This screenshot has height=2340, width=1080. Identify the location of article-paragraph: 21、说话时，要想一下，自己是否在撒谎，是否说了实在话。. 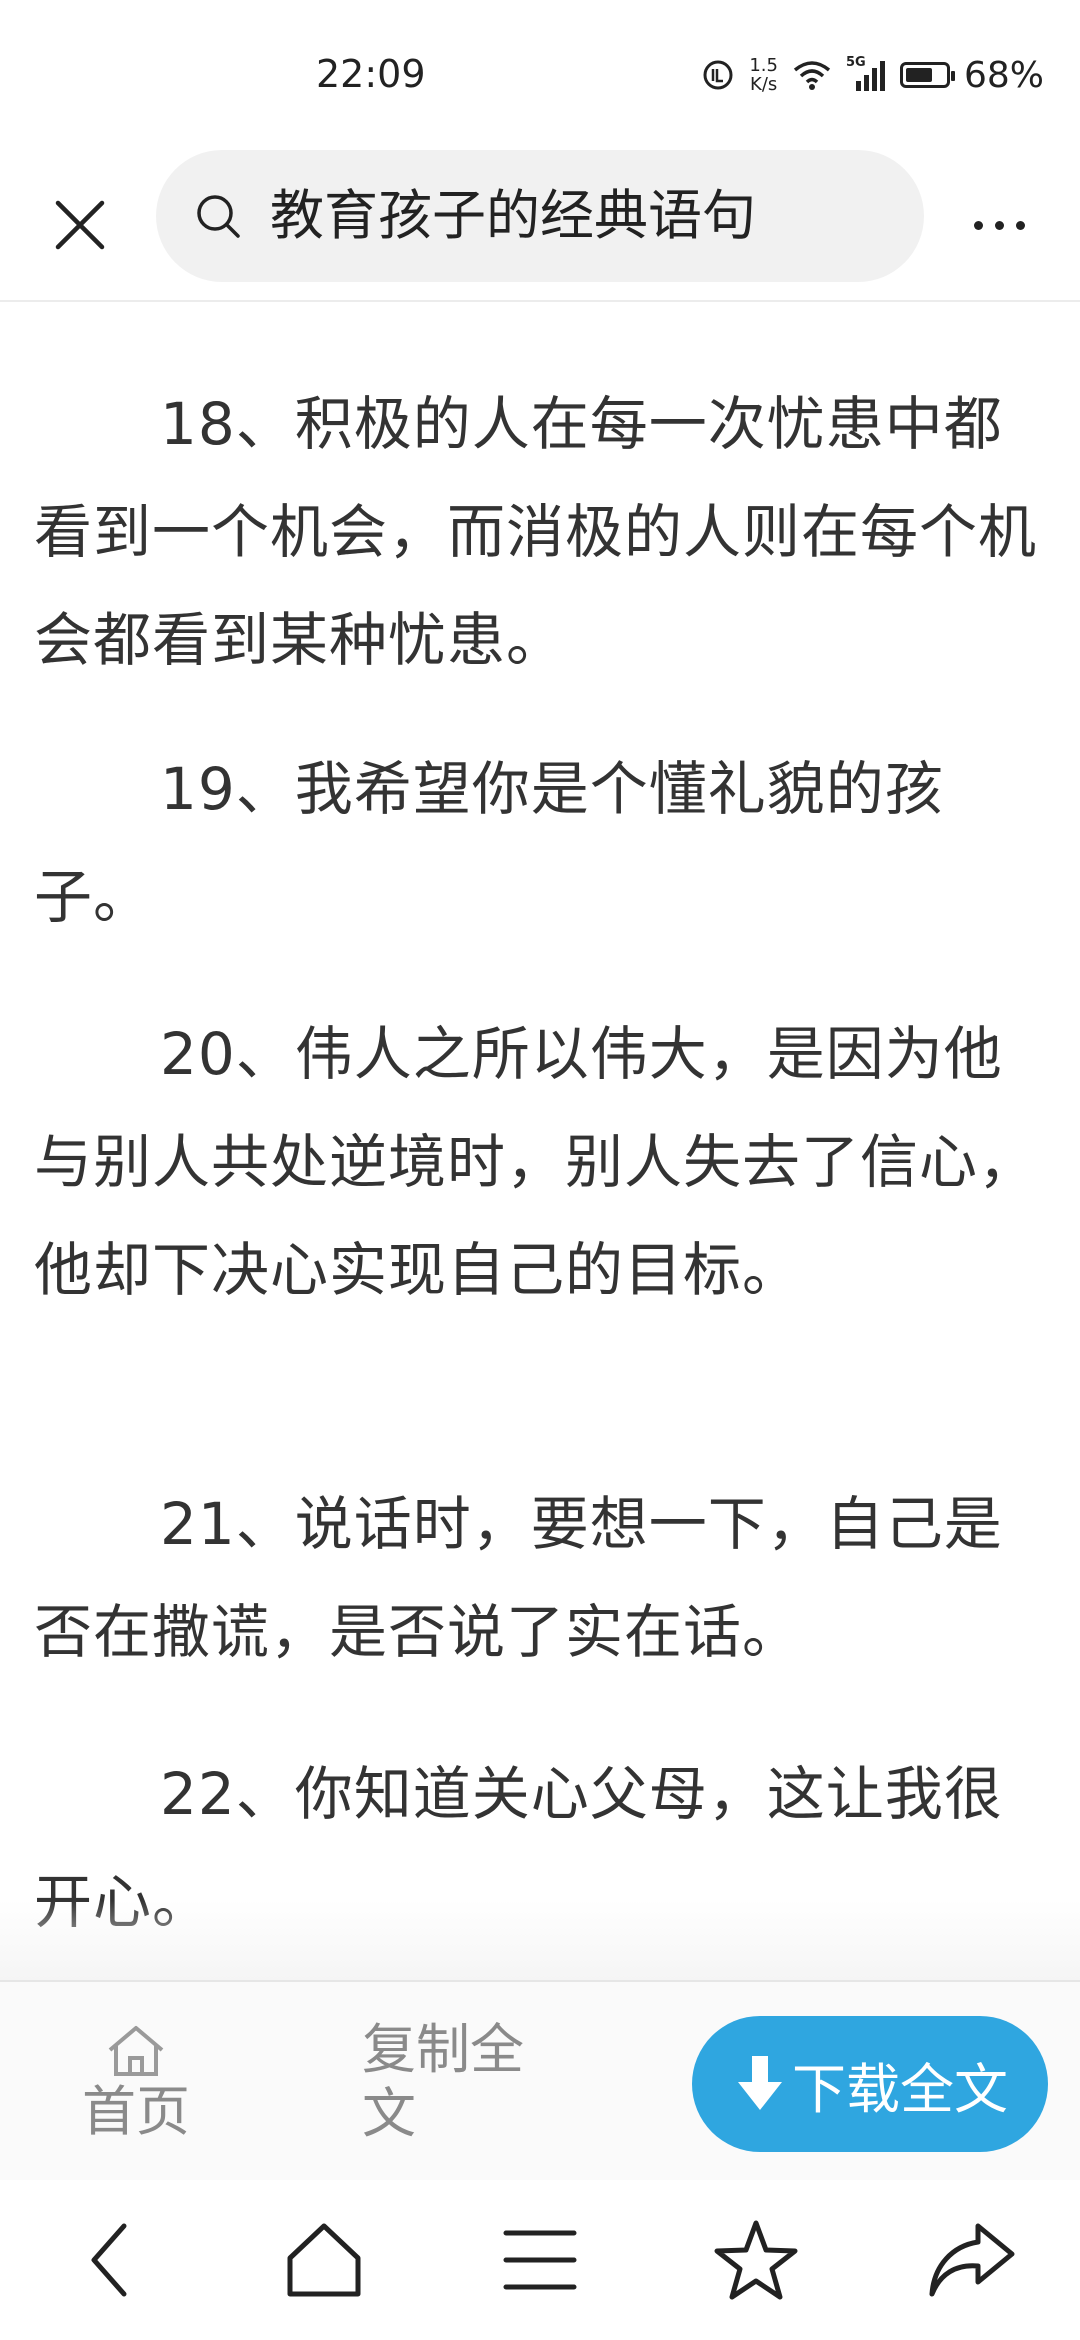
(539, 1578).